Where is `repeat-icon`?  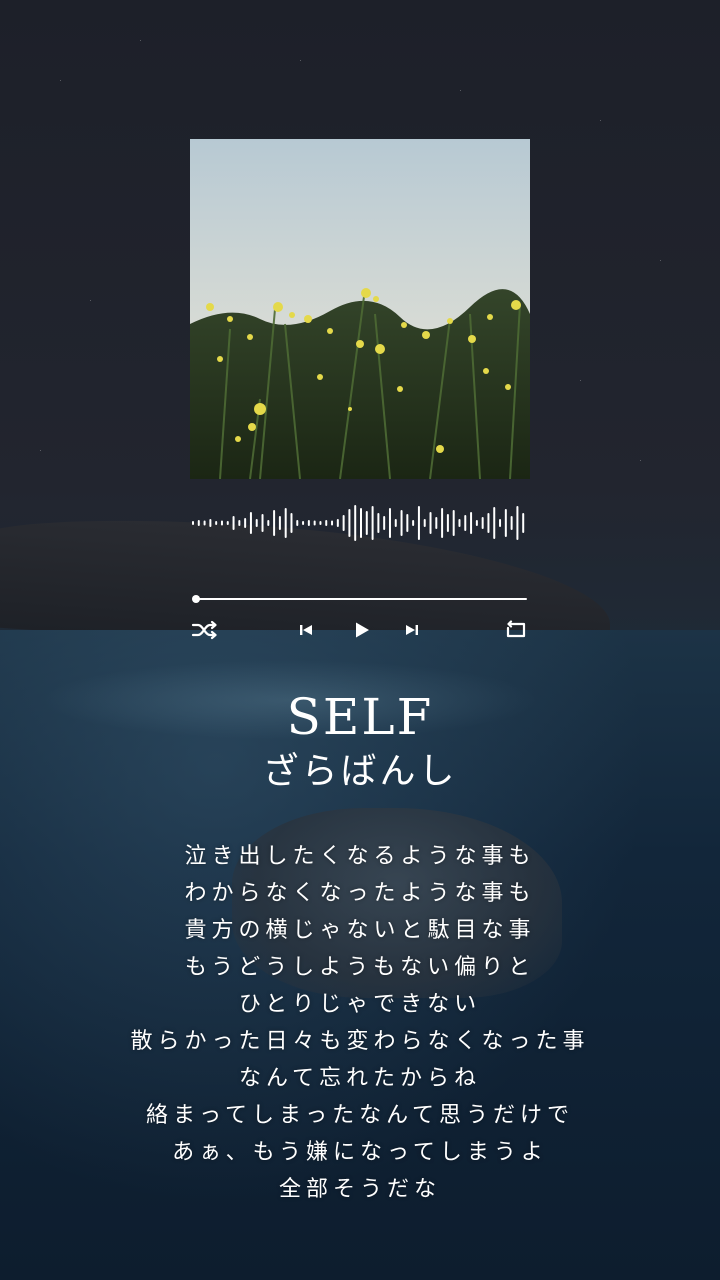
repeat-icon is located at coordinates (516, 629).